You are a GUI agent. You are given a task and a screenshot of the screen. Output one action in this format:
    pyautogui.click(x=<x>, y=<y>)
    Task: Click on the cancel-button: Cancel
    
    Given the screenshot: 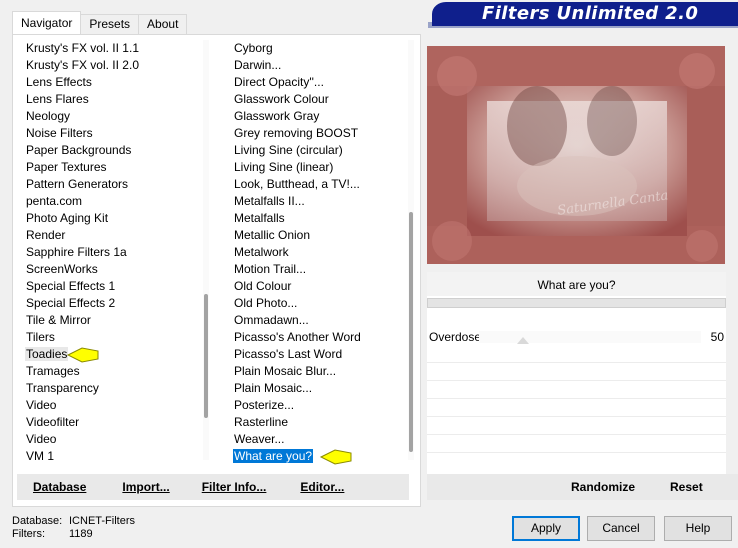 What is the action you would take?
    pyautogui.click(x=621, y=528)
    